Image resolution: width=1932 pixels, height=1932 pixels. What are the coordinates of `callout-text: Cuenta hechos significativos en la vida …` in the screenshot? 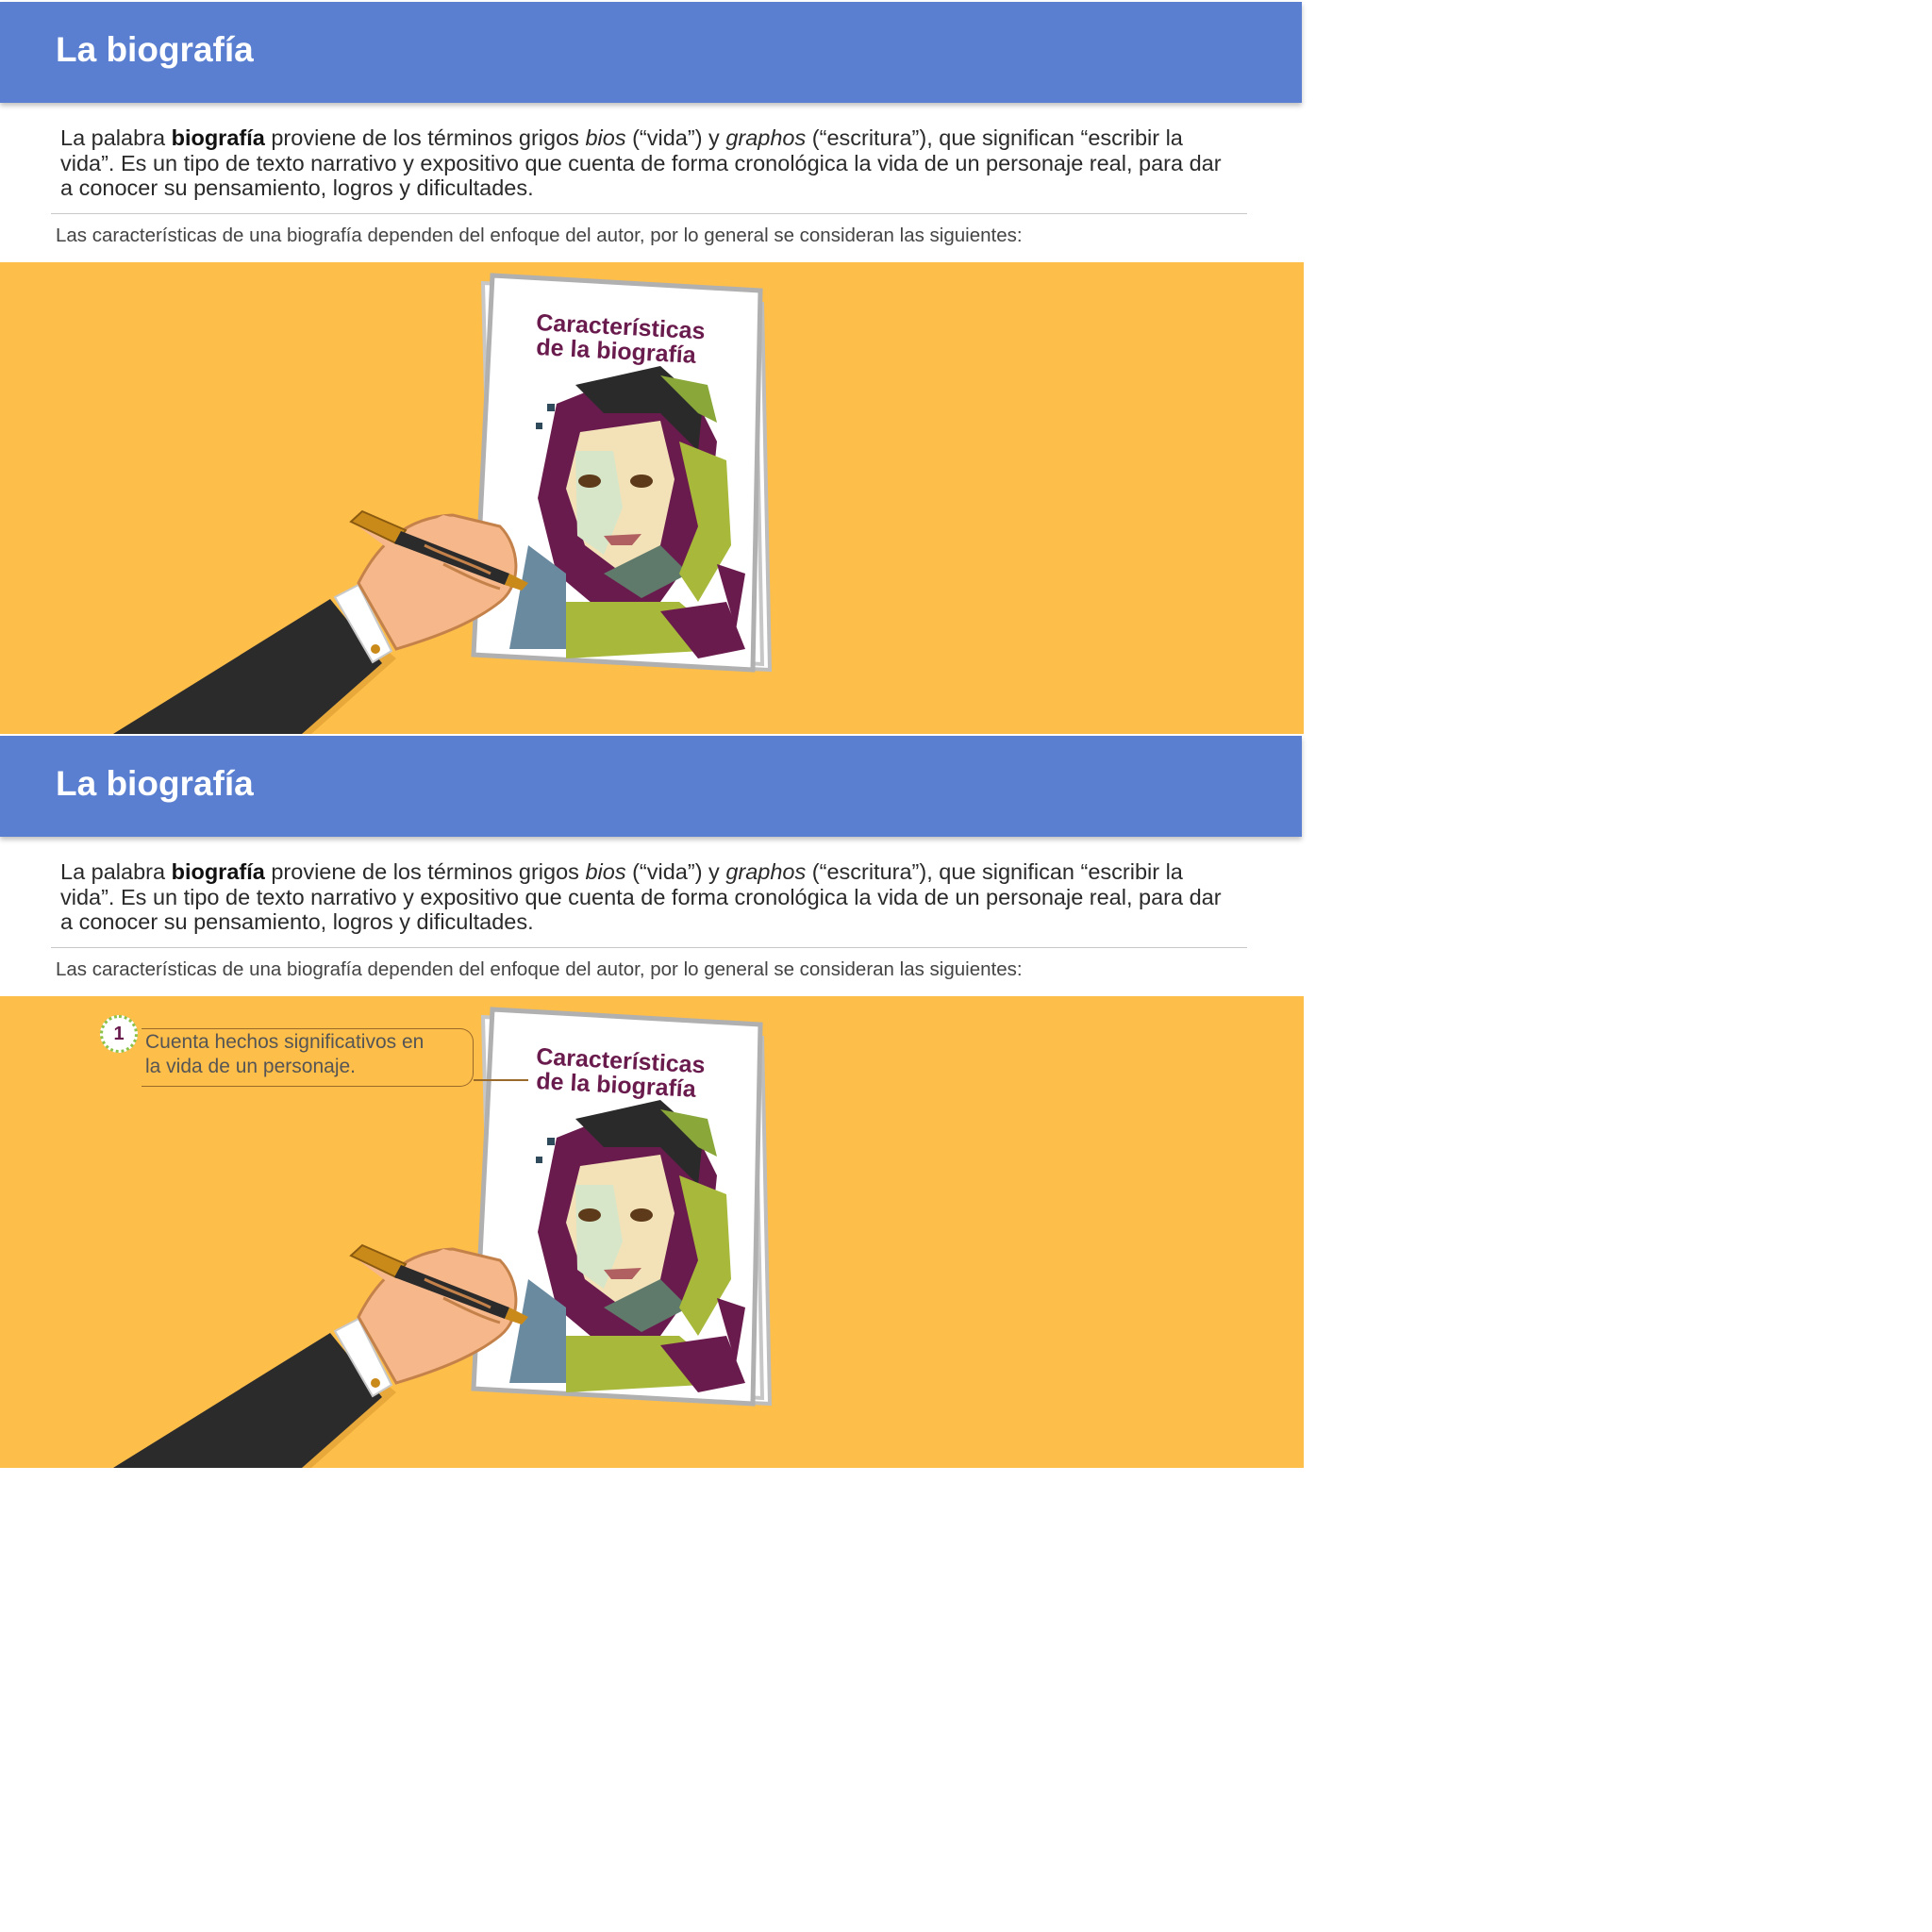 It's located at (285, 1054).